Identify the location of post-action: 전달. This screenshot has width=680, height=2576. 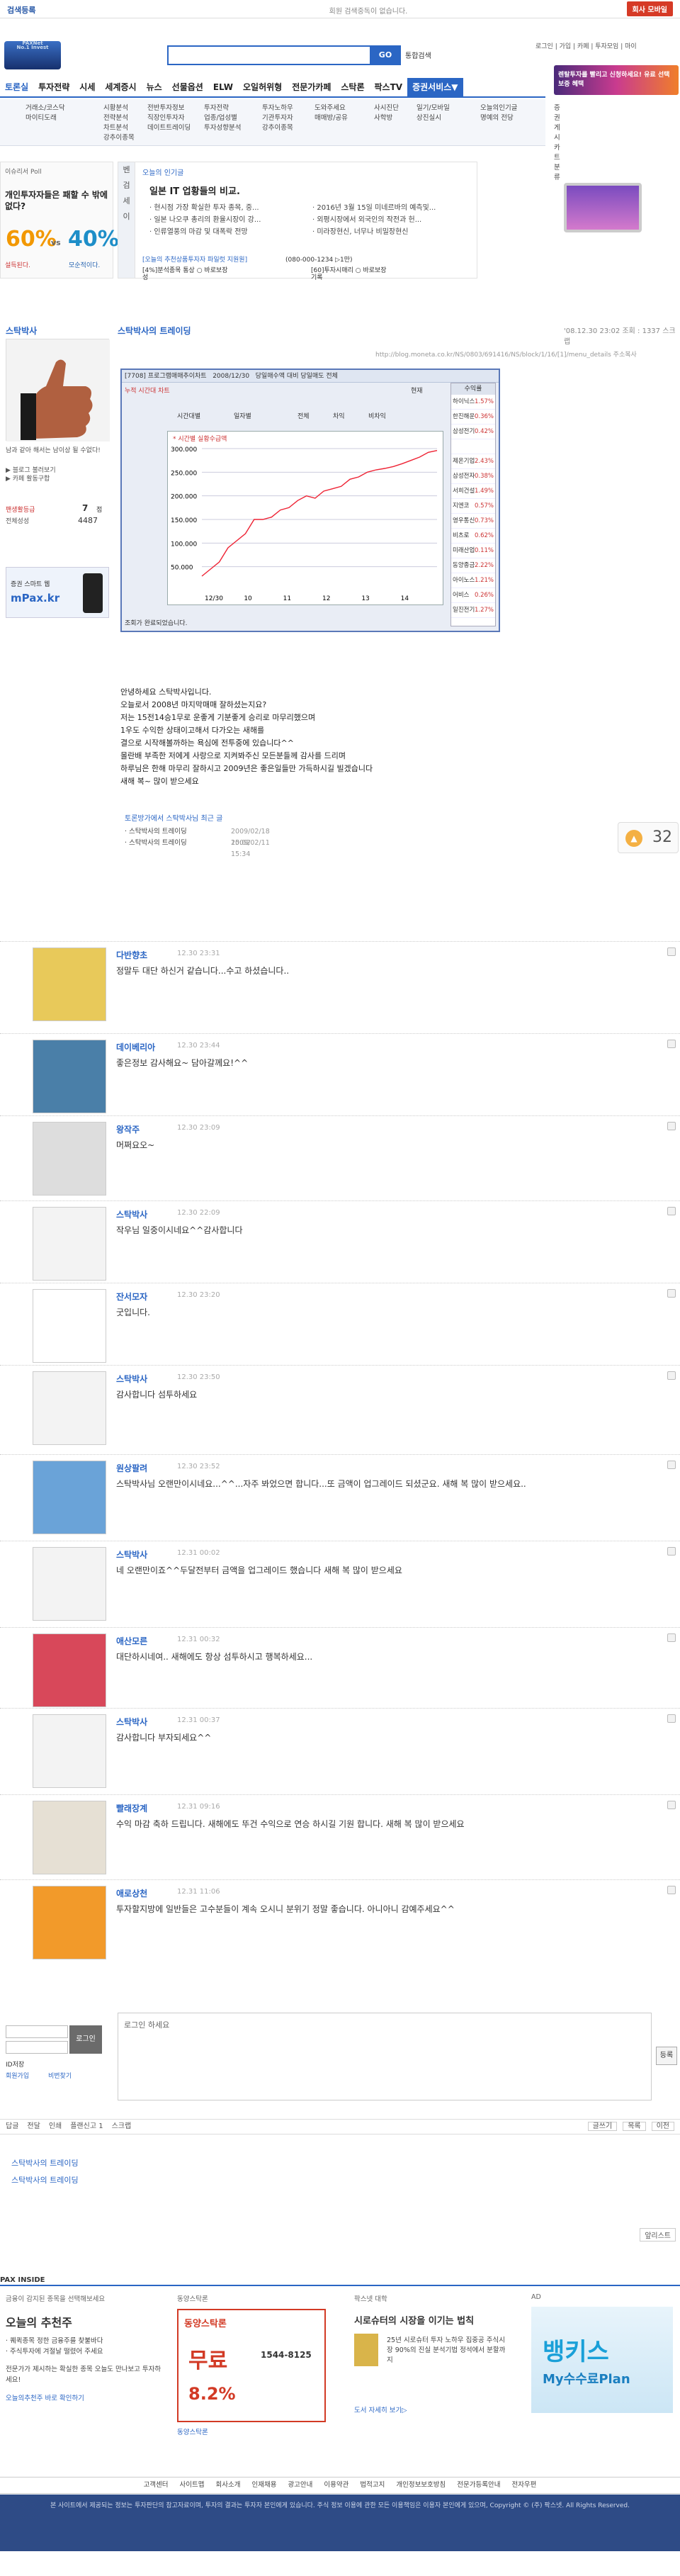
(33, 2126).